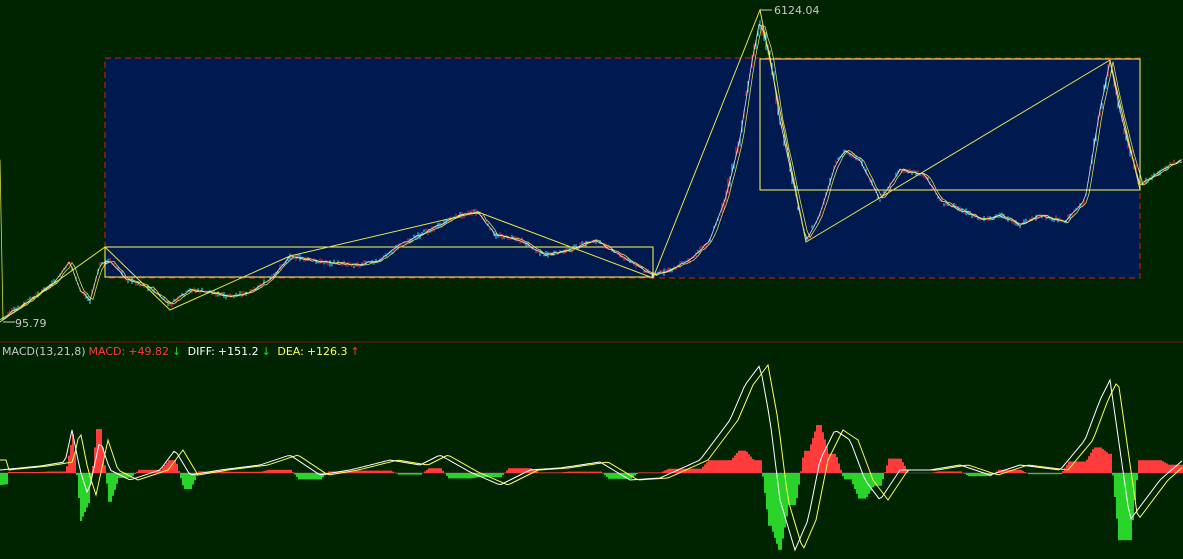 This screenshot has width=1183, height=559. What do you see at coordinates (290, 351) in the screenshot?
I see `dea-label: DEA:` at bounding box center [290, 351].